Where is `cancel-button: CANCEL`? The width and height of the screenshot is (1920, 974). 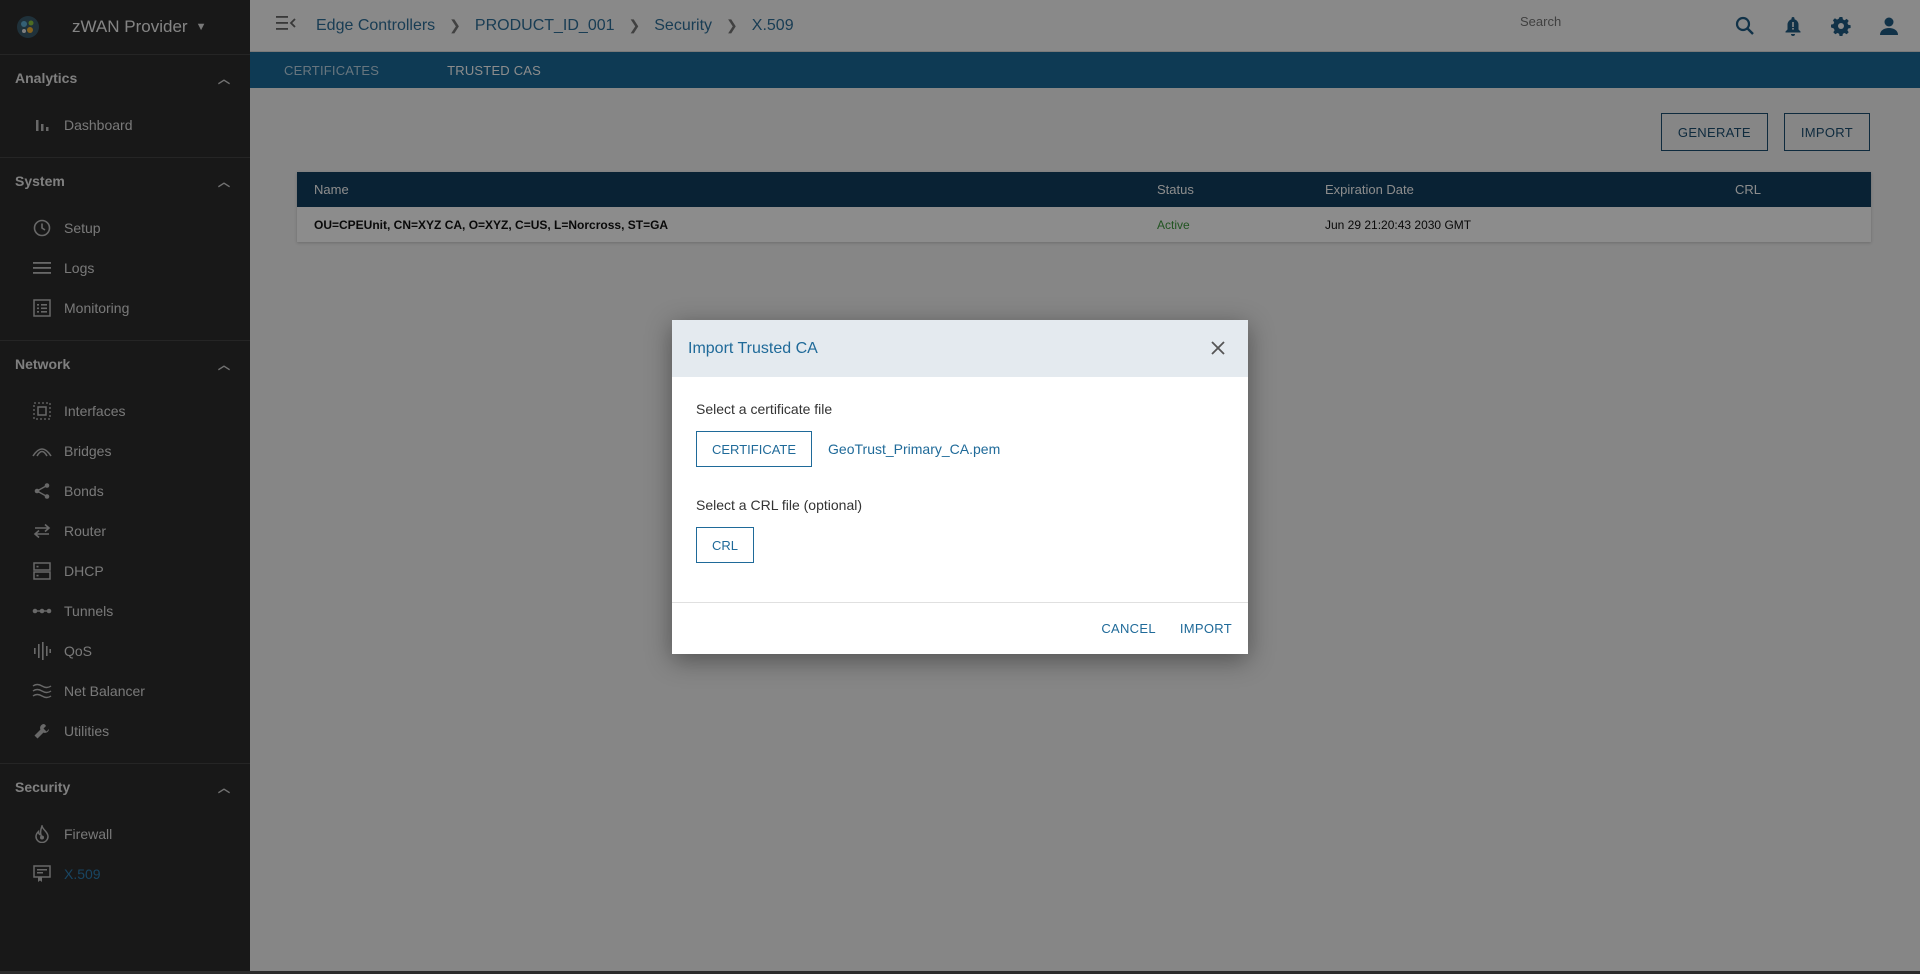 cancel-button: CANCEL is located at coordinates (1128, 628).